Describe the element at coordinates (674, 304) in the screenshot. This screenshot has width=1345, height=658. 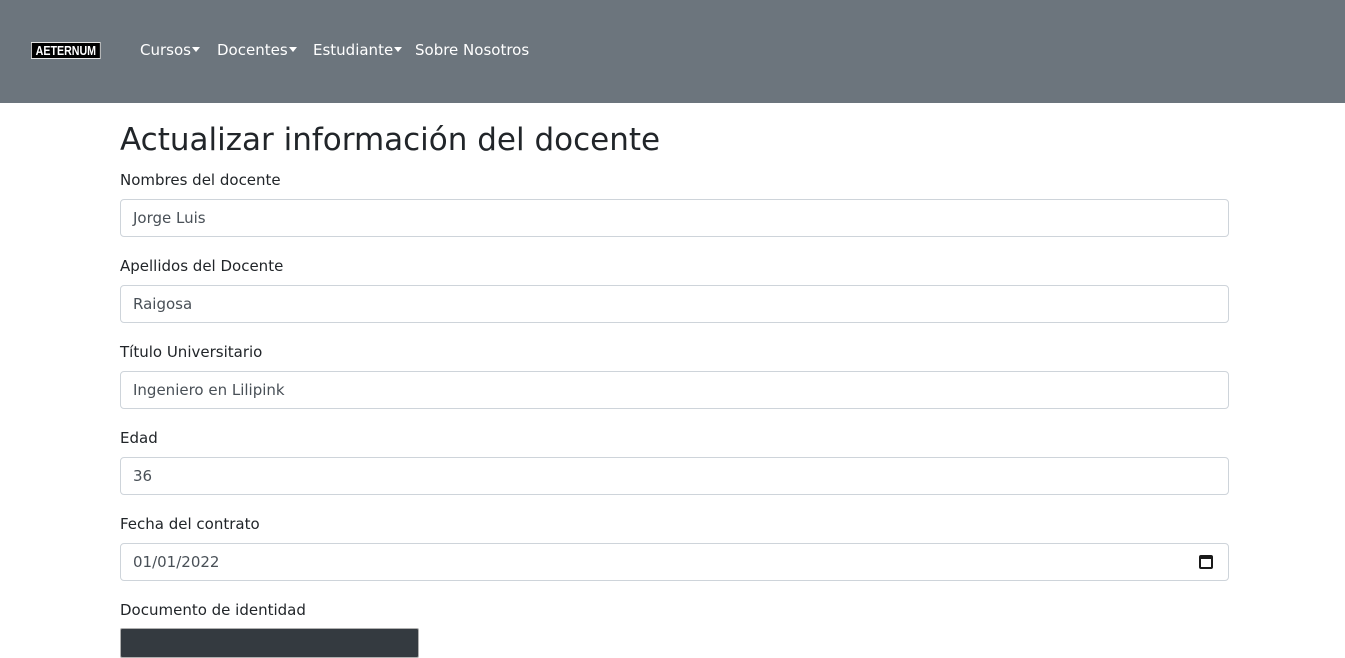
I see `apellidos-input: Raigosa` at that location.